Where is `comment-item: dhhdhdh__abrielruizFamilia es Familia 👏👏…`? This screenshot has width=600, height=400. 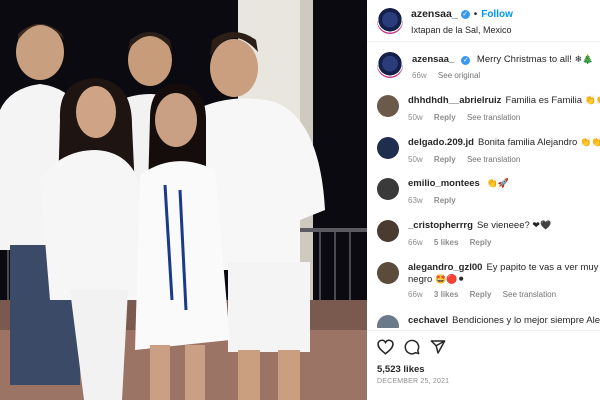 comment-item: dhhdhdh__abrielruizFamilia es Familia 👏👏… is located at coordinates (483, 108).